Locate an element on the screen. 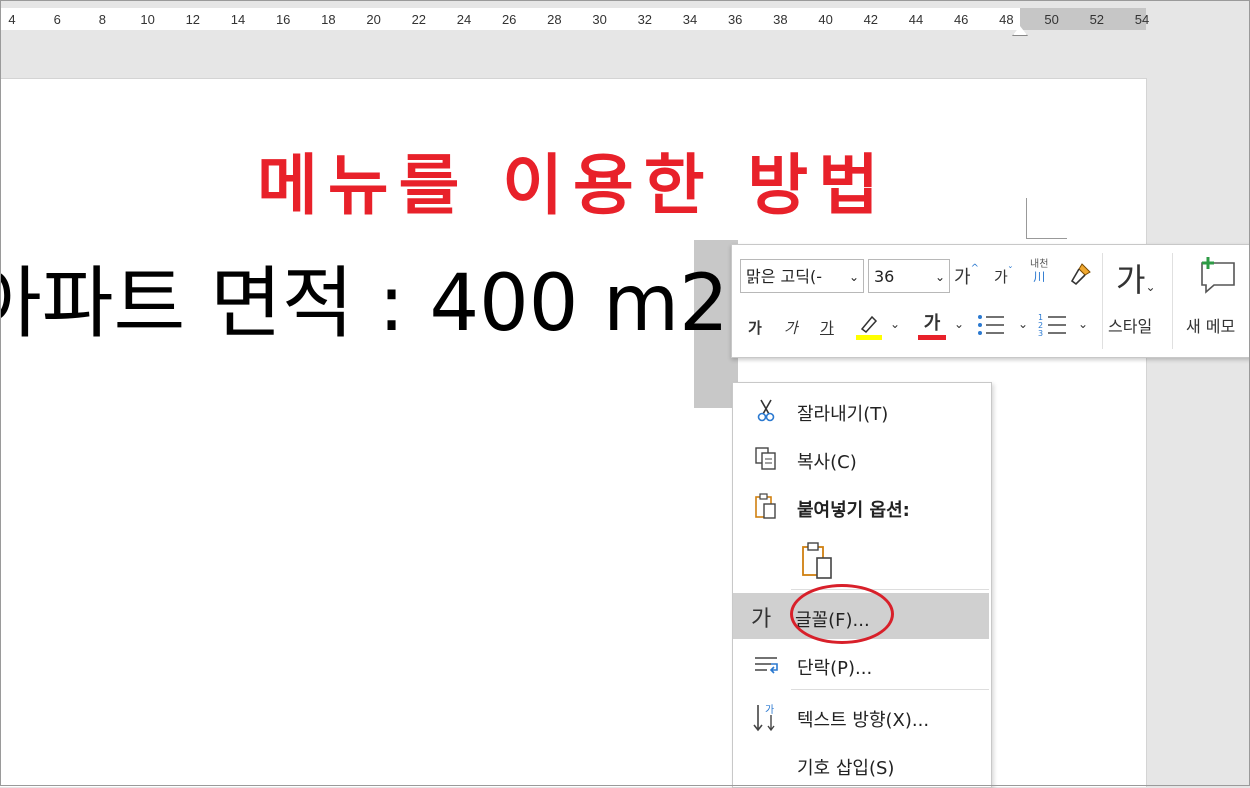  ruler-number: 42 is located at coordinates (871, 19).